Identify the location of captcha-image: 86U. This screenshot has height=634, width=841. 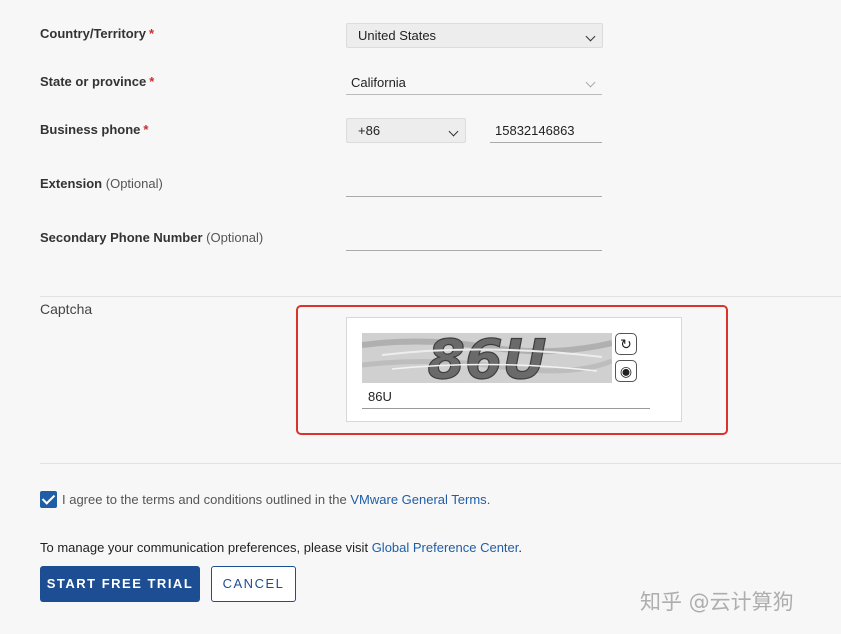
(487, 358).